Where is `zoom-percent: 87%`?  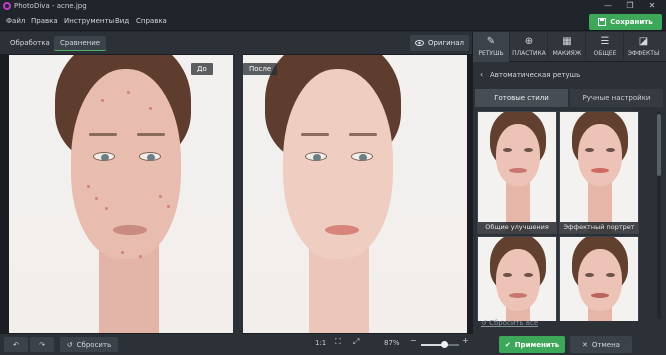 zoom-percent: 87% is located at coordinates (392, 343).